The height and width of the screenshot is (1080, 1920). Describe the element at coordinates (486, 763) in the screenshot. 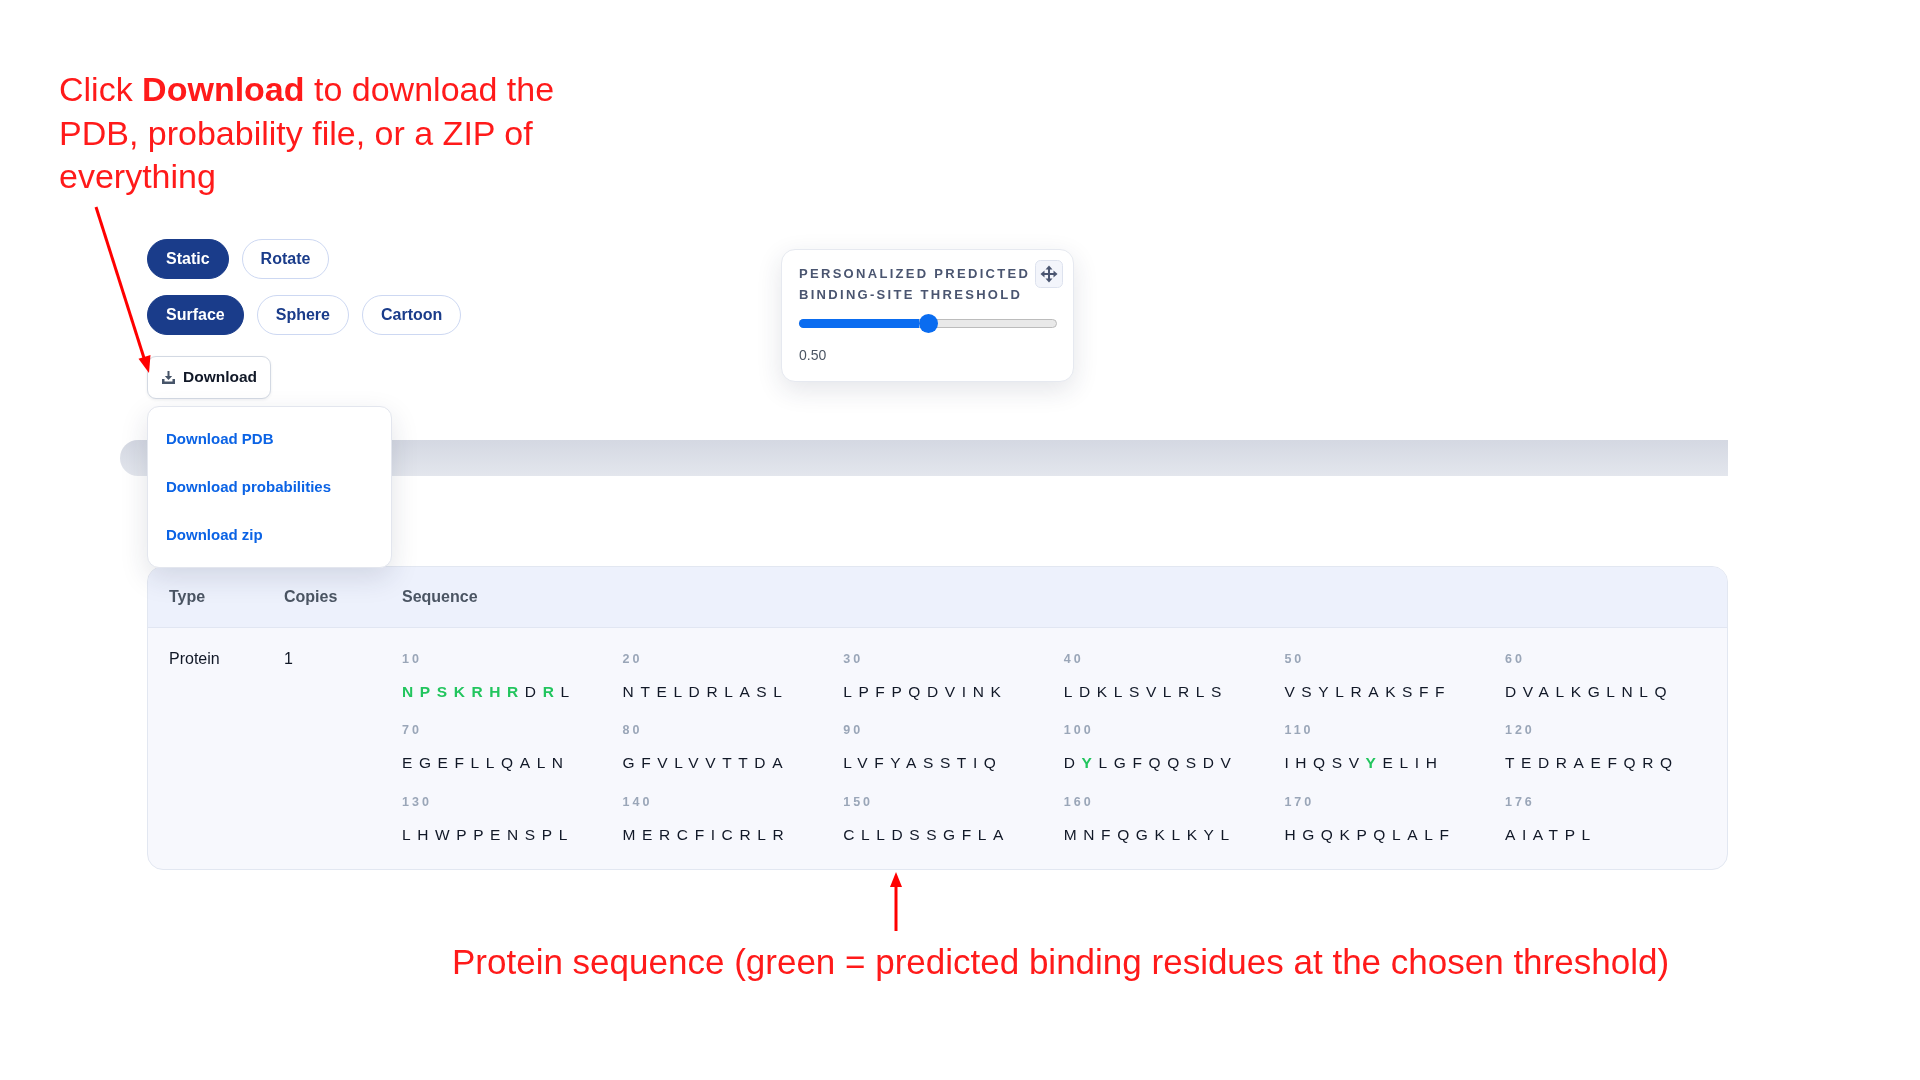

I see `sequence-text: EGEFLLQALN` at that location.